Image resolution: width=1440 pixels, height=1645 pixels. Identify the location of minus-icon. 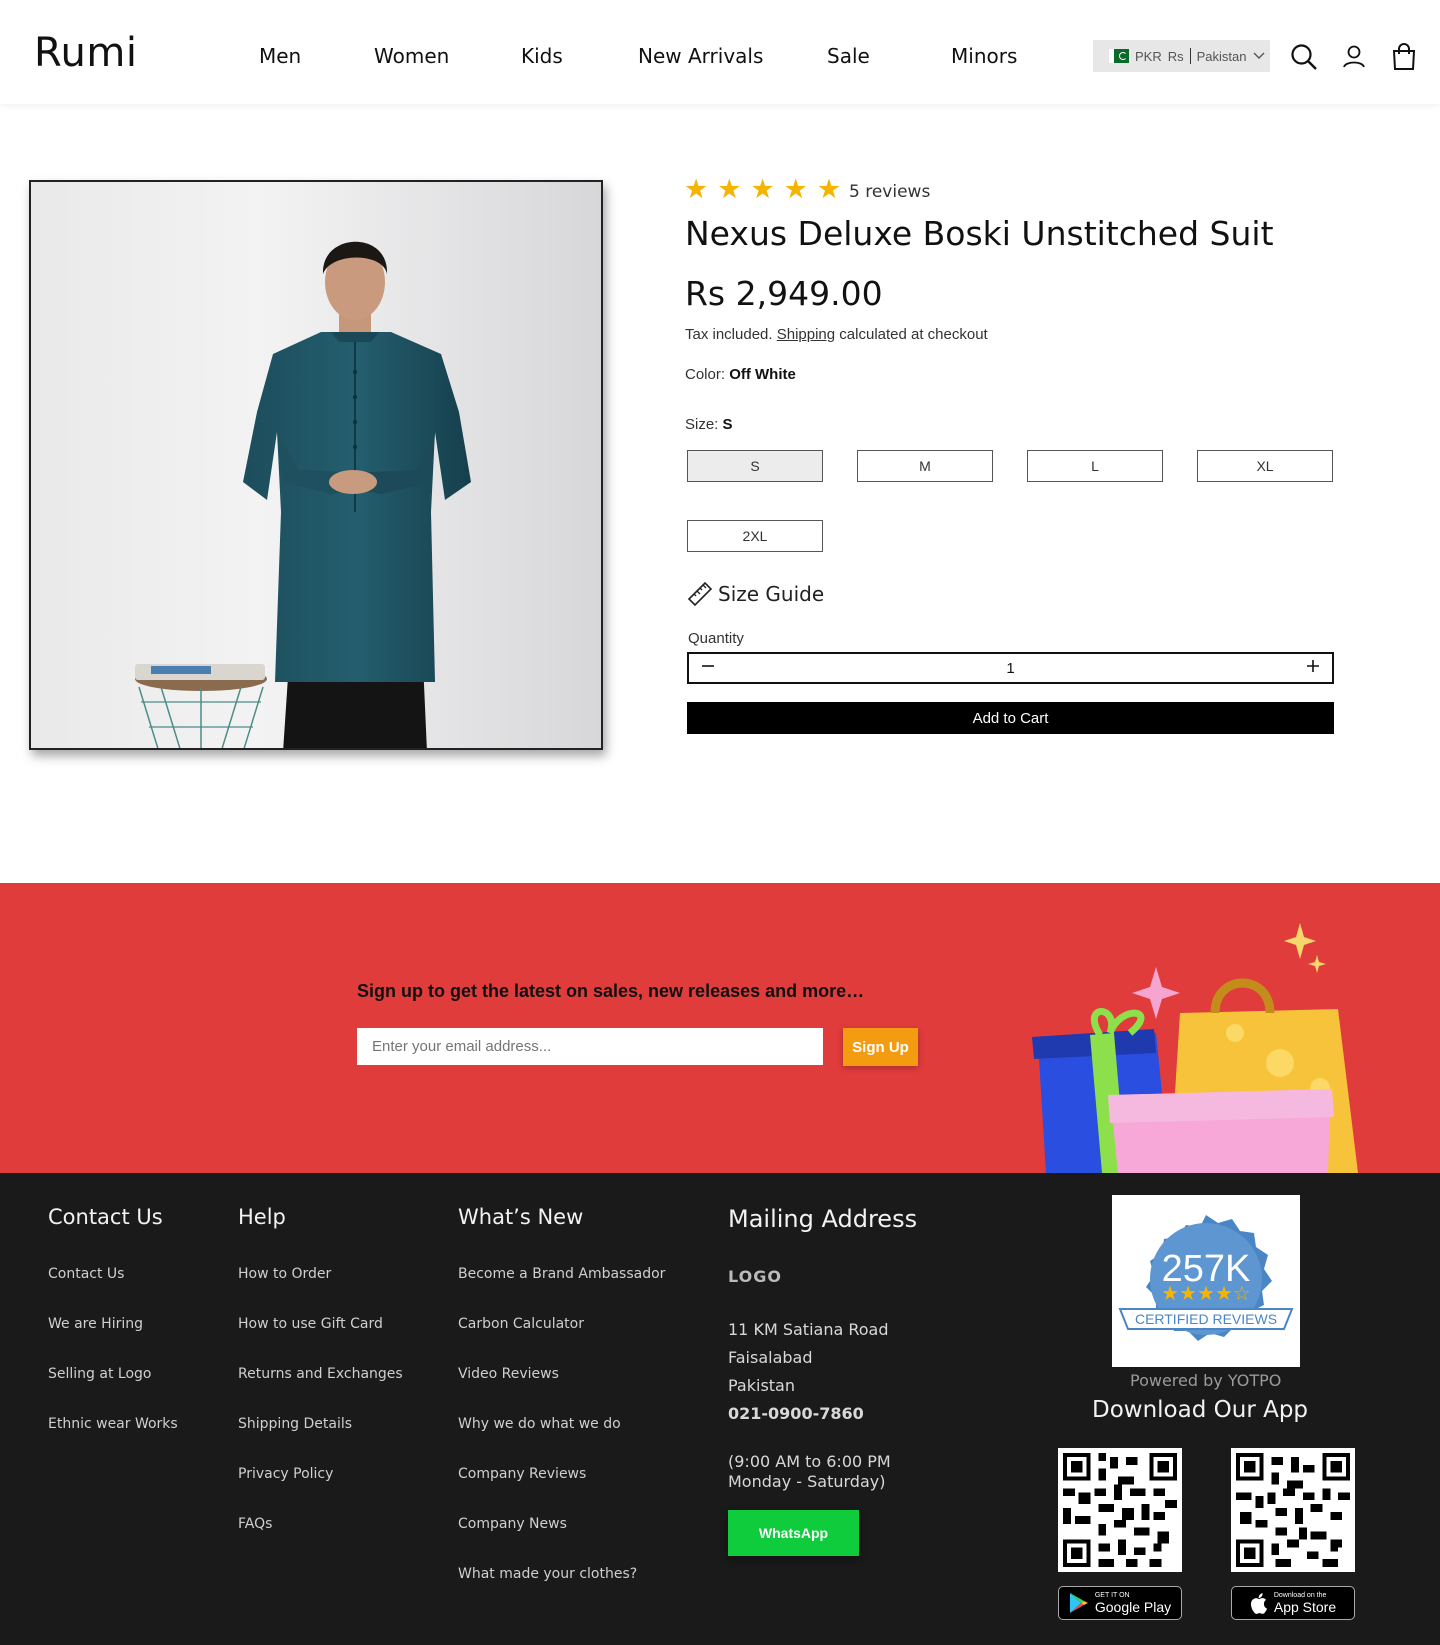
(708, 668).